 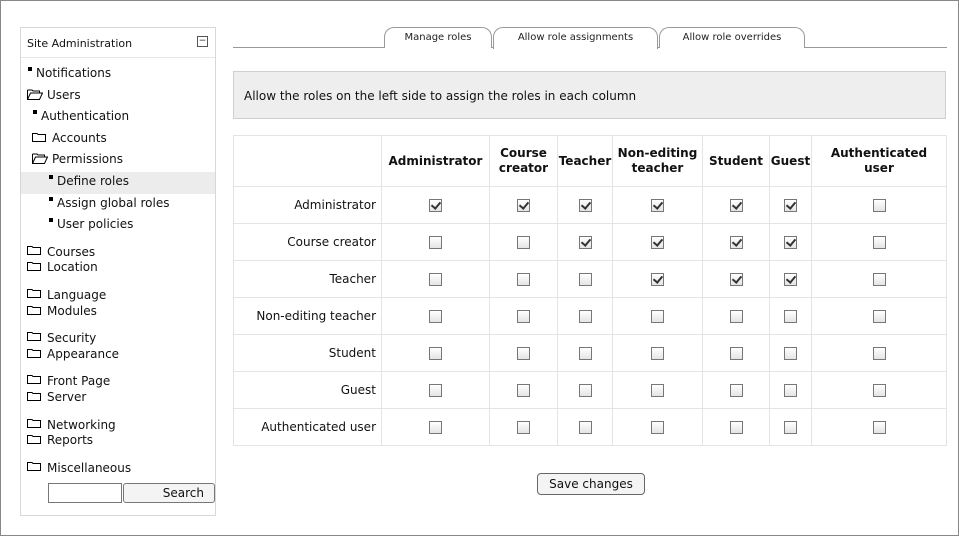 I want to click on tab-allow-role-assignments: Allow role assignments, so click(x=575, y=38).